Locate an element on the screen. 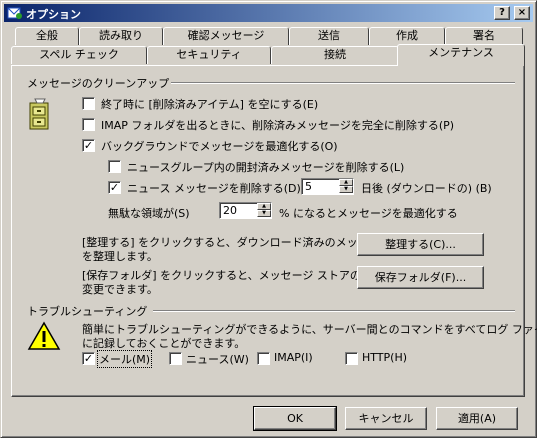  tab-label: 接続 is located at coordinates (335, 54).